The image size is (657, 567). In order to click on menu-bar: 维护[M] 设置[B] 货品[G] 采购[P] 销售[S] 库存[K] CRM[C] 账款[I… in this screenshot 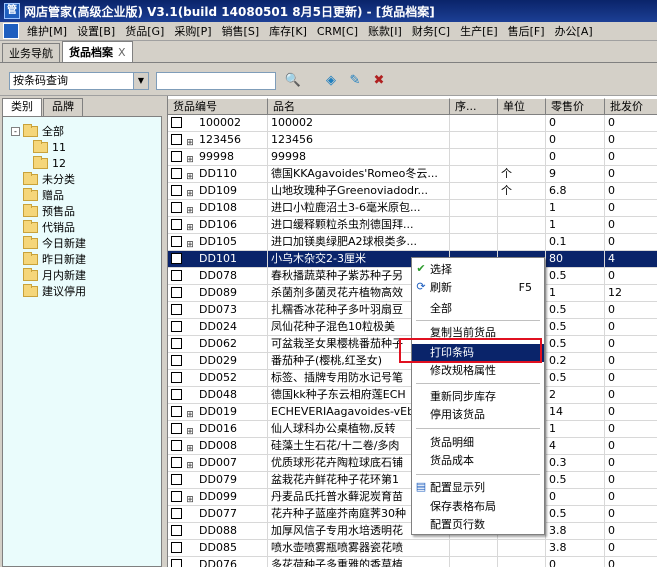, I will do `click(328, 31)`.